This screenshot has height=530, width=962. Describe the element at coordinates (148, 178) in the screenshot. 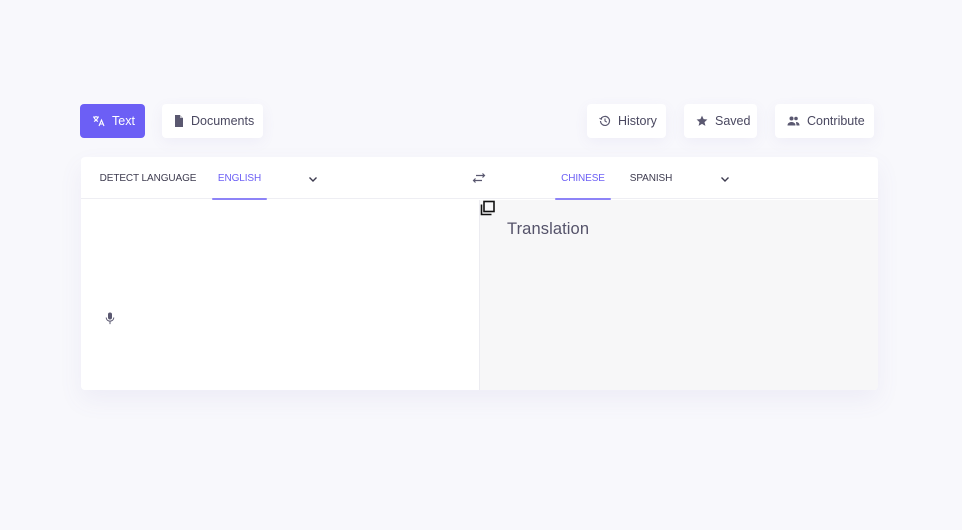

I see `source-lang-detect-tab: DETECT LANGUAGE` at that location.